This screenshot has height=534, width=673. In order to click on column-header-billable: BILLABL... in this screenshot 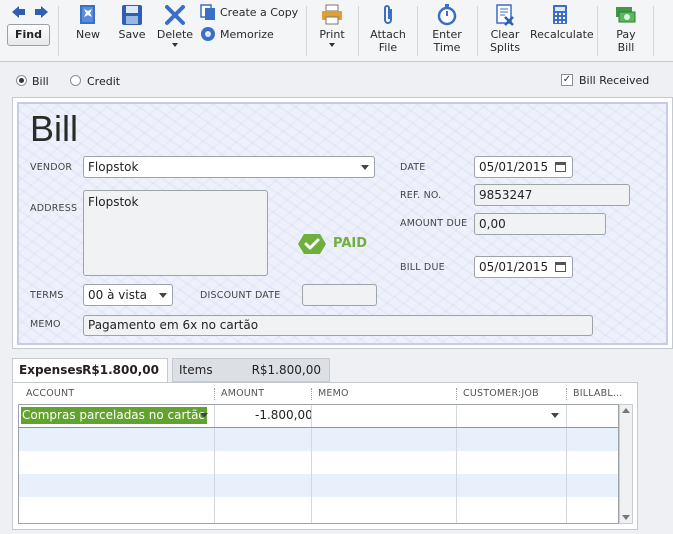, I will do `click(598, 393)`.